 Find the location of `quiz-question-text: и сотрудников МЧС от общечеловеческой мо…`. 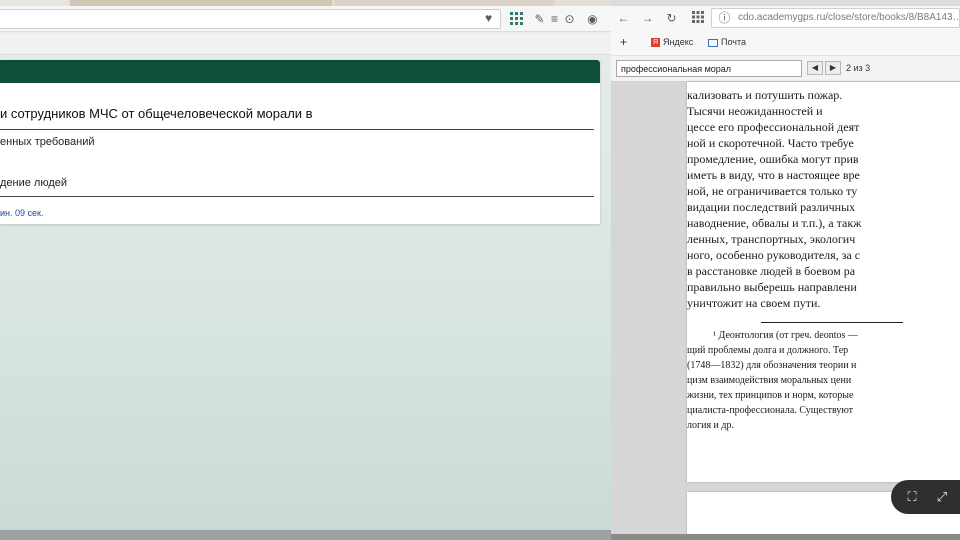

quiz-question-text: и сотрудников МЧС от общечеловеческой мо… is located at coordinates (156, 113).